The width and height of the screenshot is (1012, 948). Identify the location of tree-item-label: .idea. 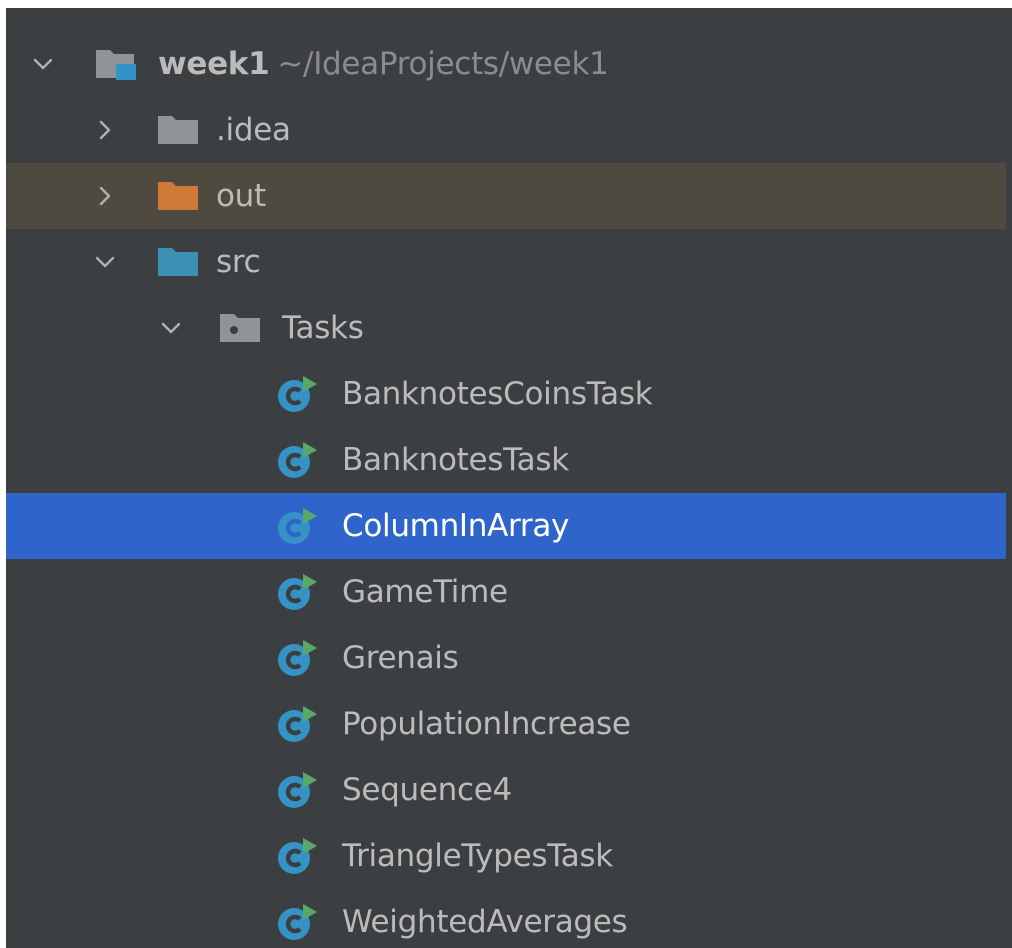
(253, 130).